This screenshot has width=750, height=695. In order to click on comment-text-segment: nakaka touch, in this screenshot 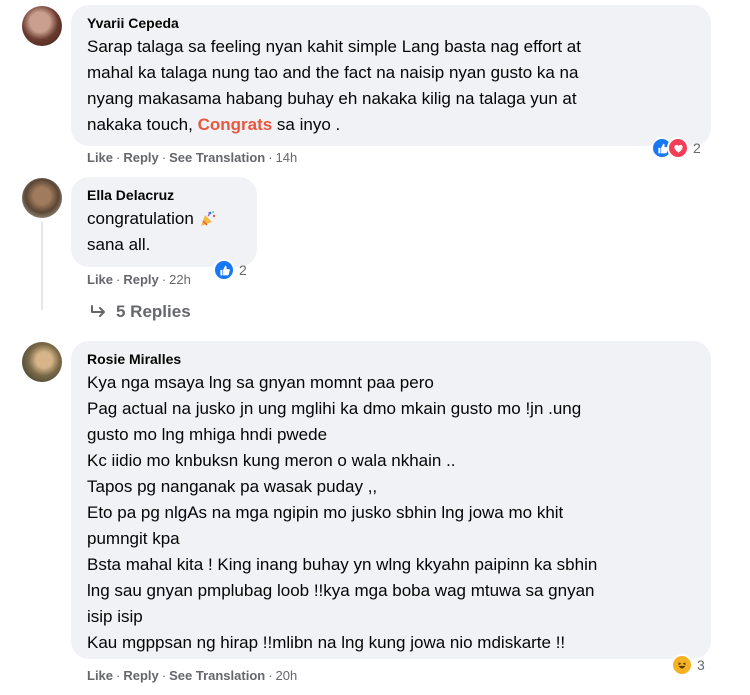, I will do `click(142, 124)`.